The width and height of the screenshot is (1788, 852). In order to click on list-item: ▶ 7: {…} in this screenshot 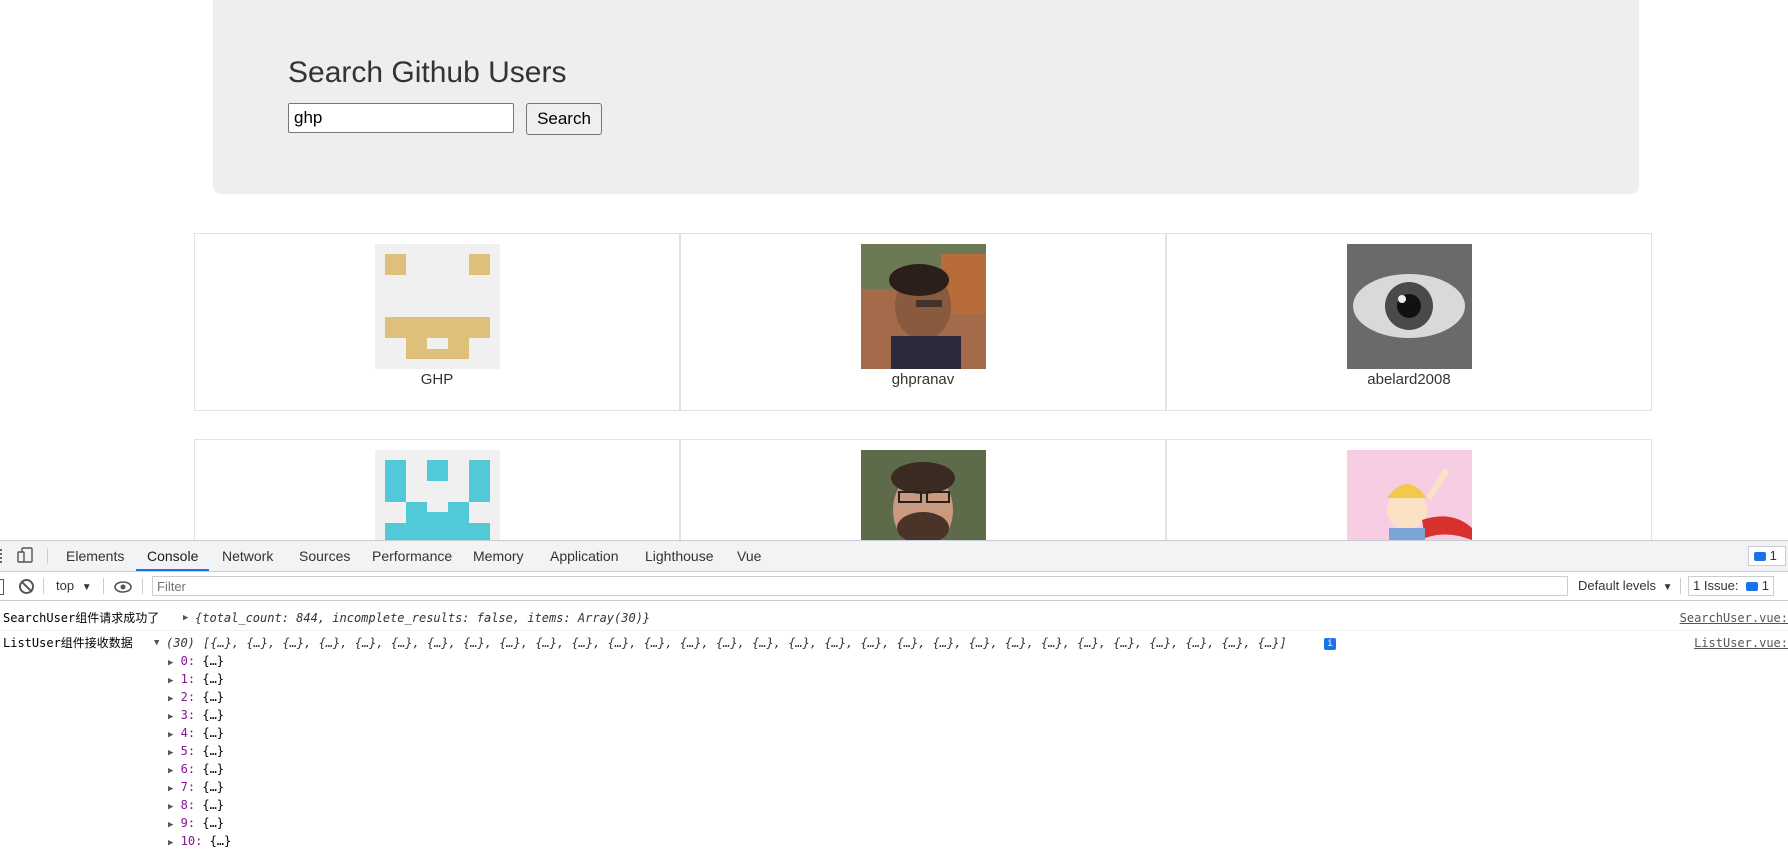, I will do `click(199, 787)`.